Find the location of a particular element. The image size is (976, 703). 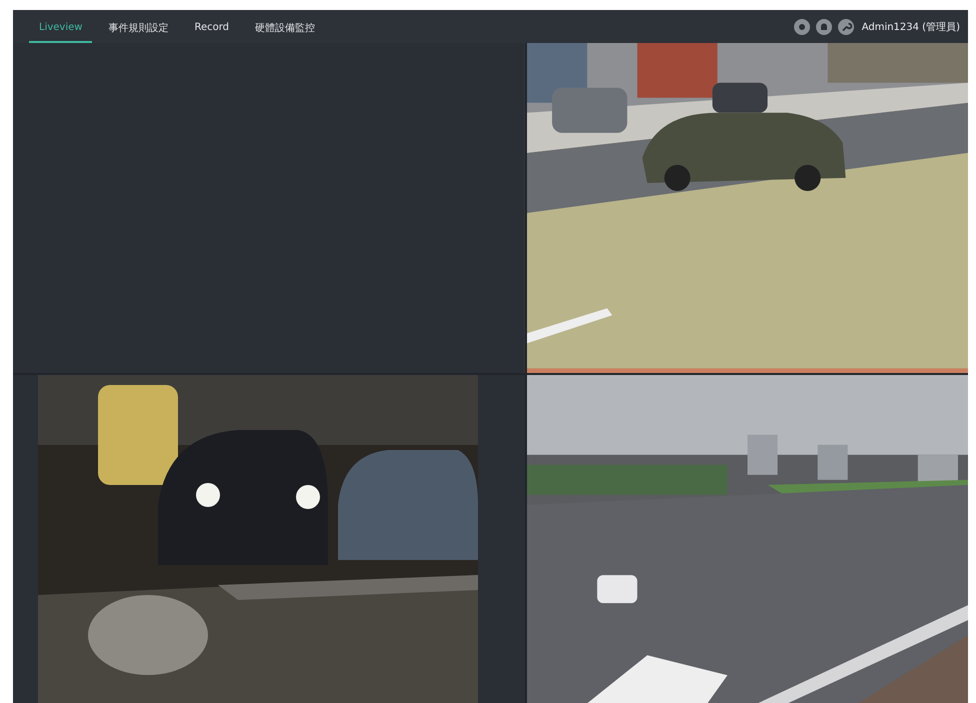

wrench-icon is located at coordinates (846, 26).